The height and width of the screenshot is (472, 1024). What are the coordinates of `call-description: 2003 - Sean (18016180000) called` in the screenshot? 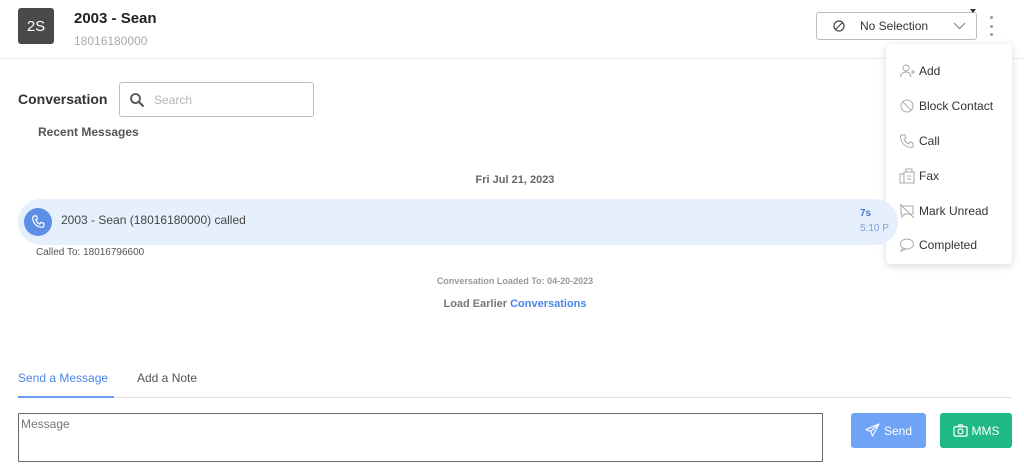 It's located at (153, 220).